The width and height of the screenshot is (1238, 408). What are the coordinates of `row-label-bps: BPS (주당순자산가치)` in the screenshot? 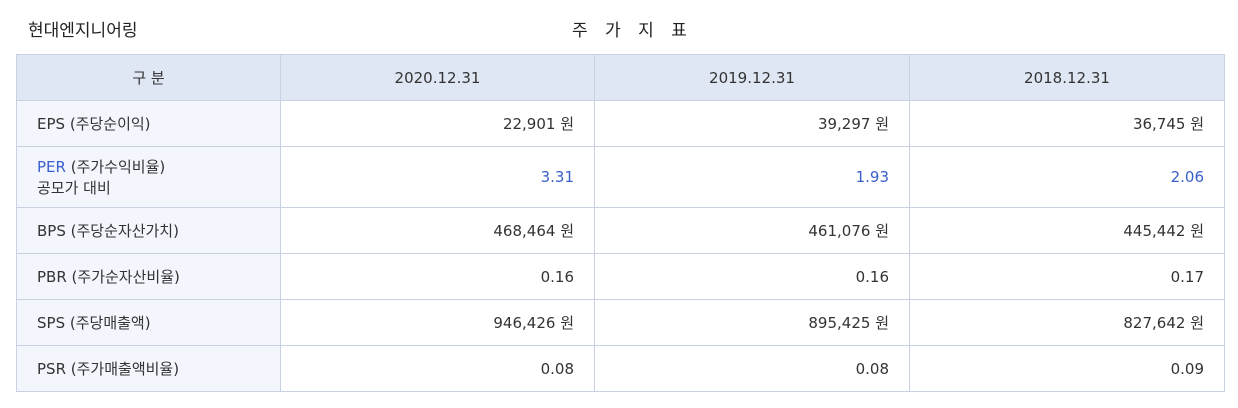 It's located at (148, 230).